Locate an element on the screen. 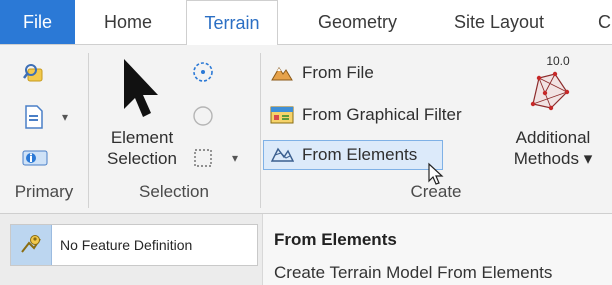 The height and width of the screenshot is (285, 612). tab-home: Home is located at coordinates (128, 22).